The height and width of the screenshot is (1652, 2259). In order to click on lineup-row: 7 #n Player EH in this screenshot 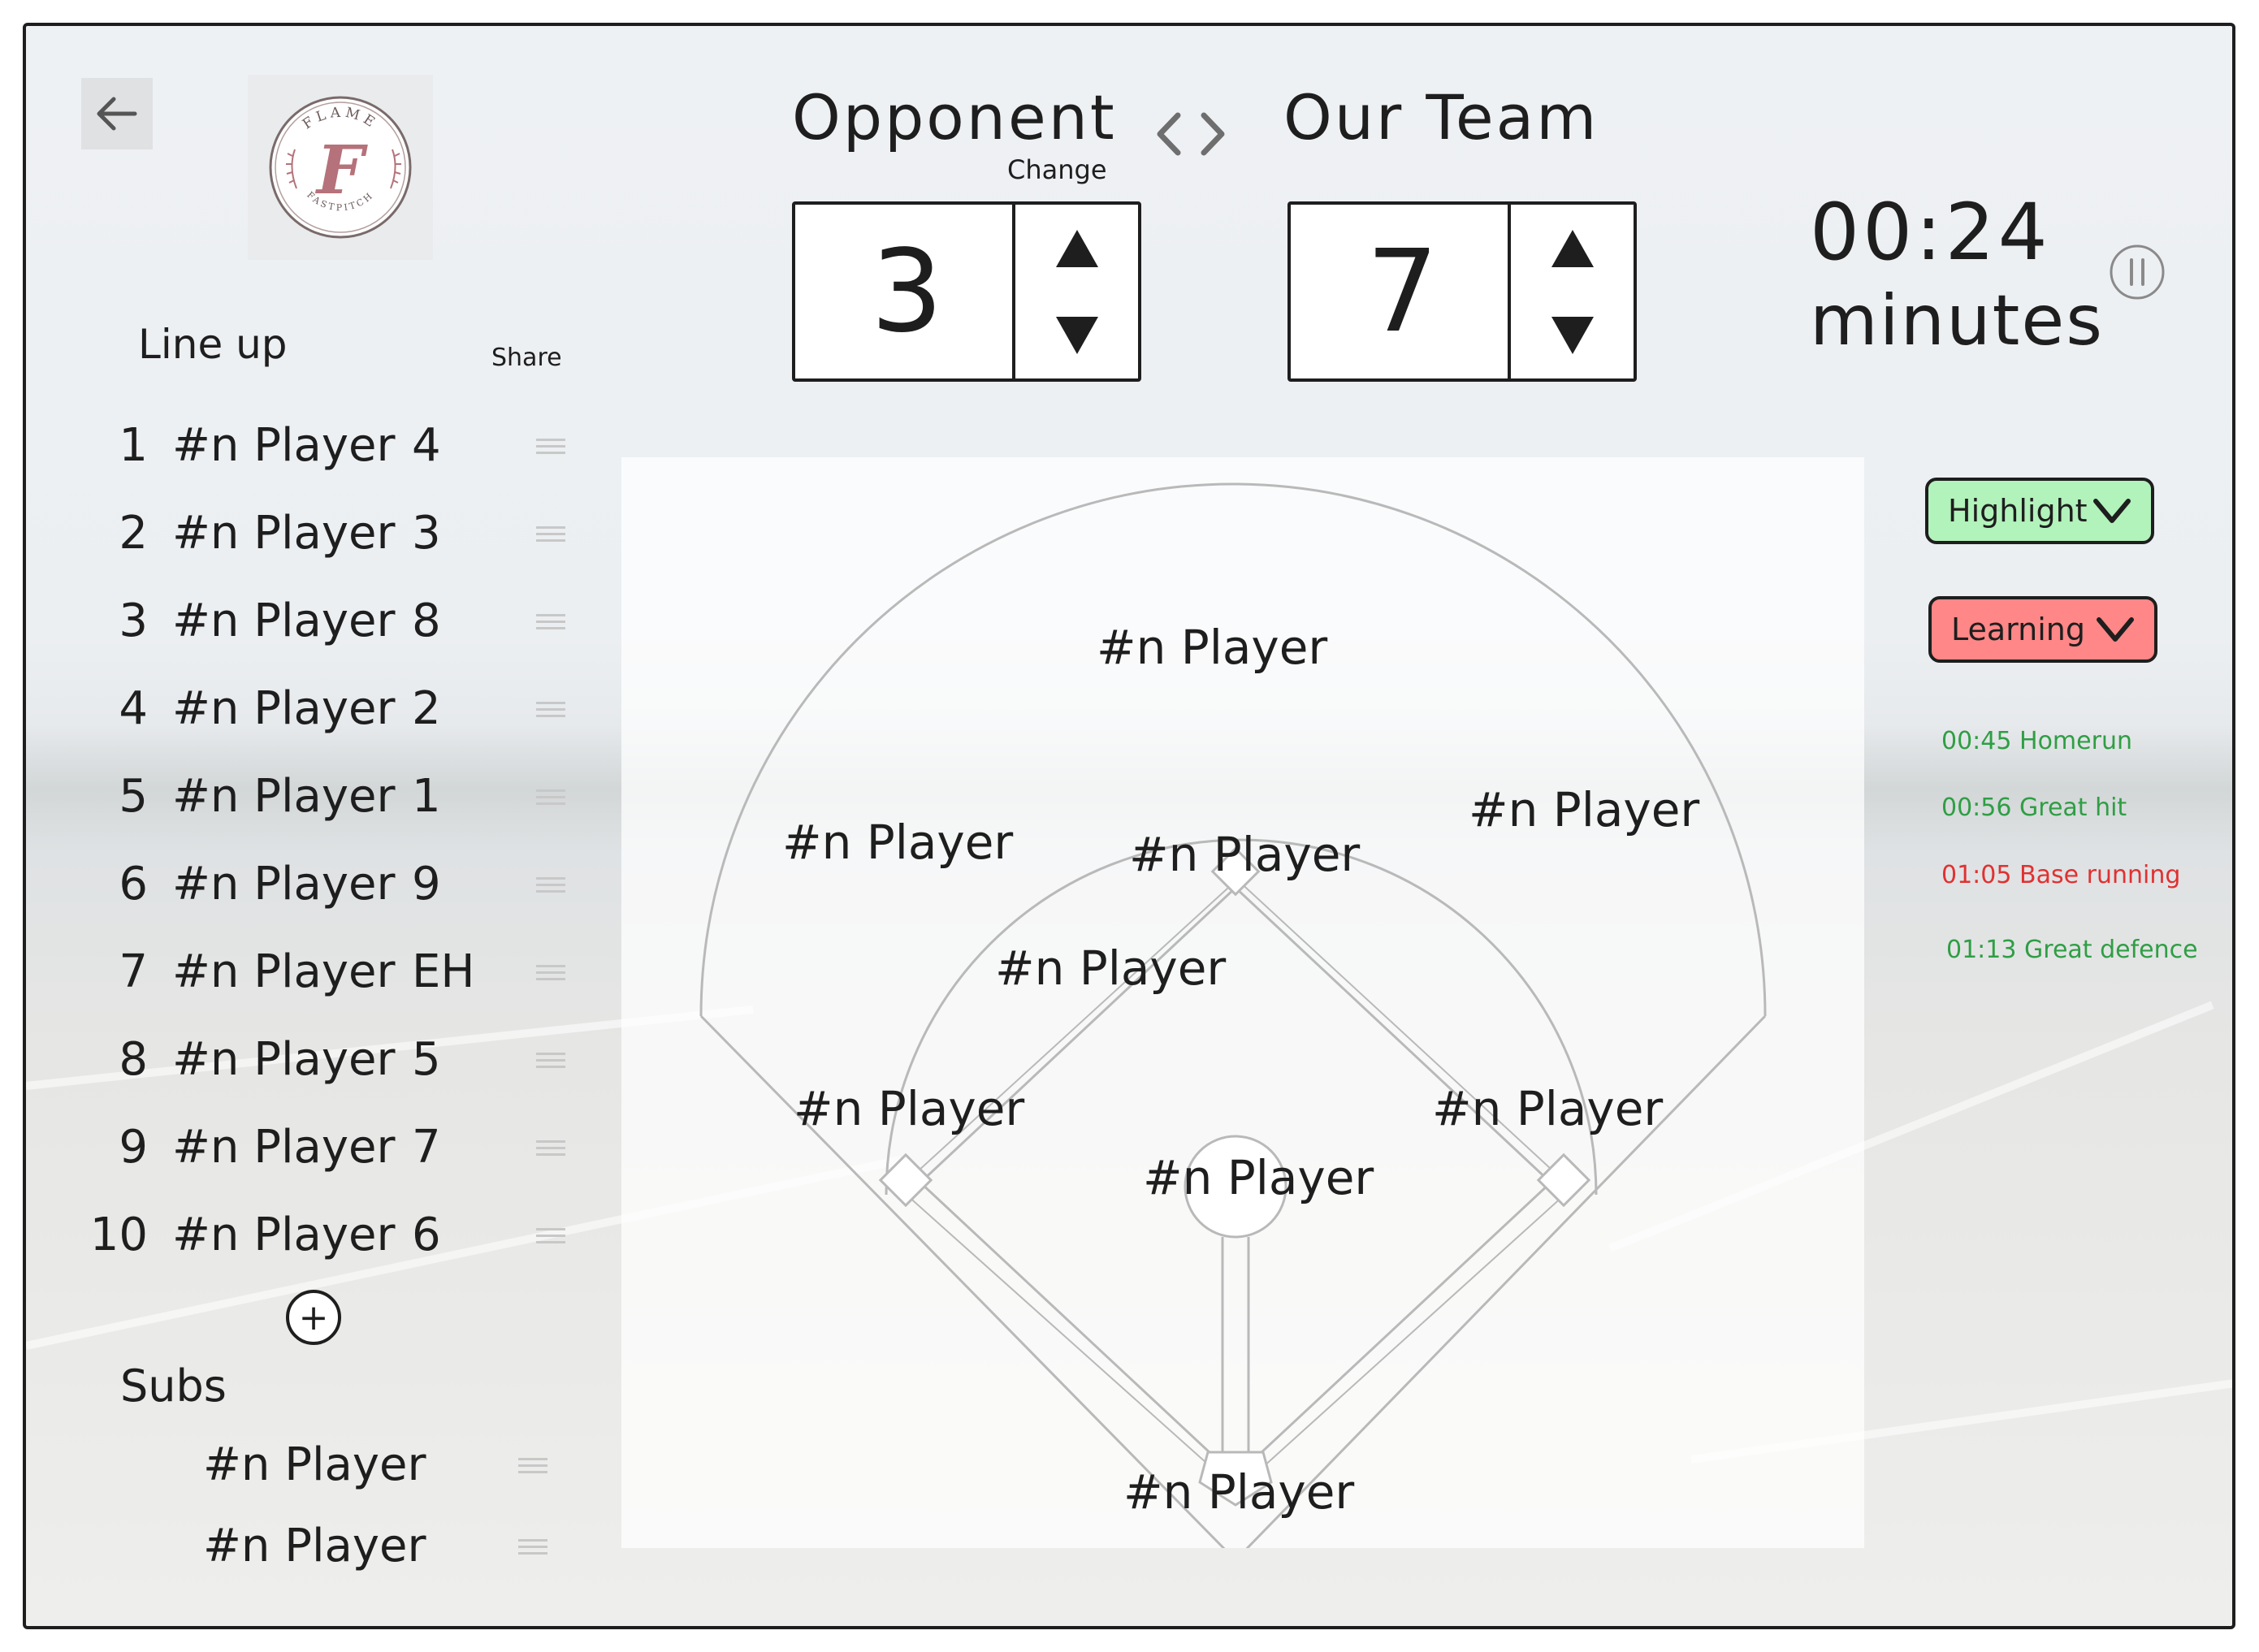, I will do `click(325, 971)`.